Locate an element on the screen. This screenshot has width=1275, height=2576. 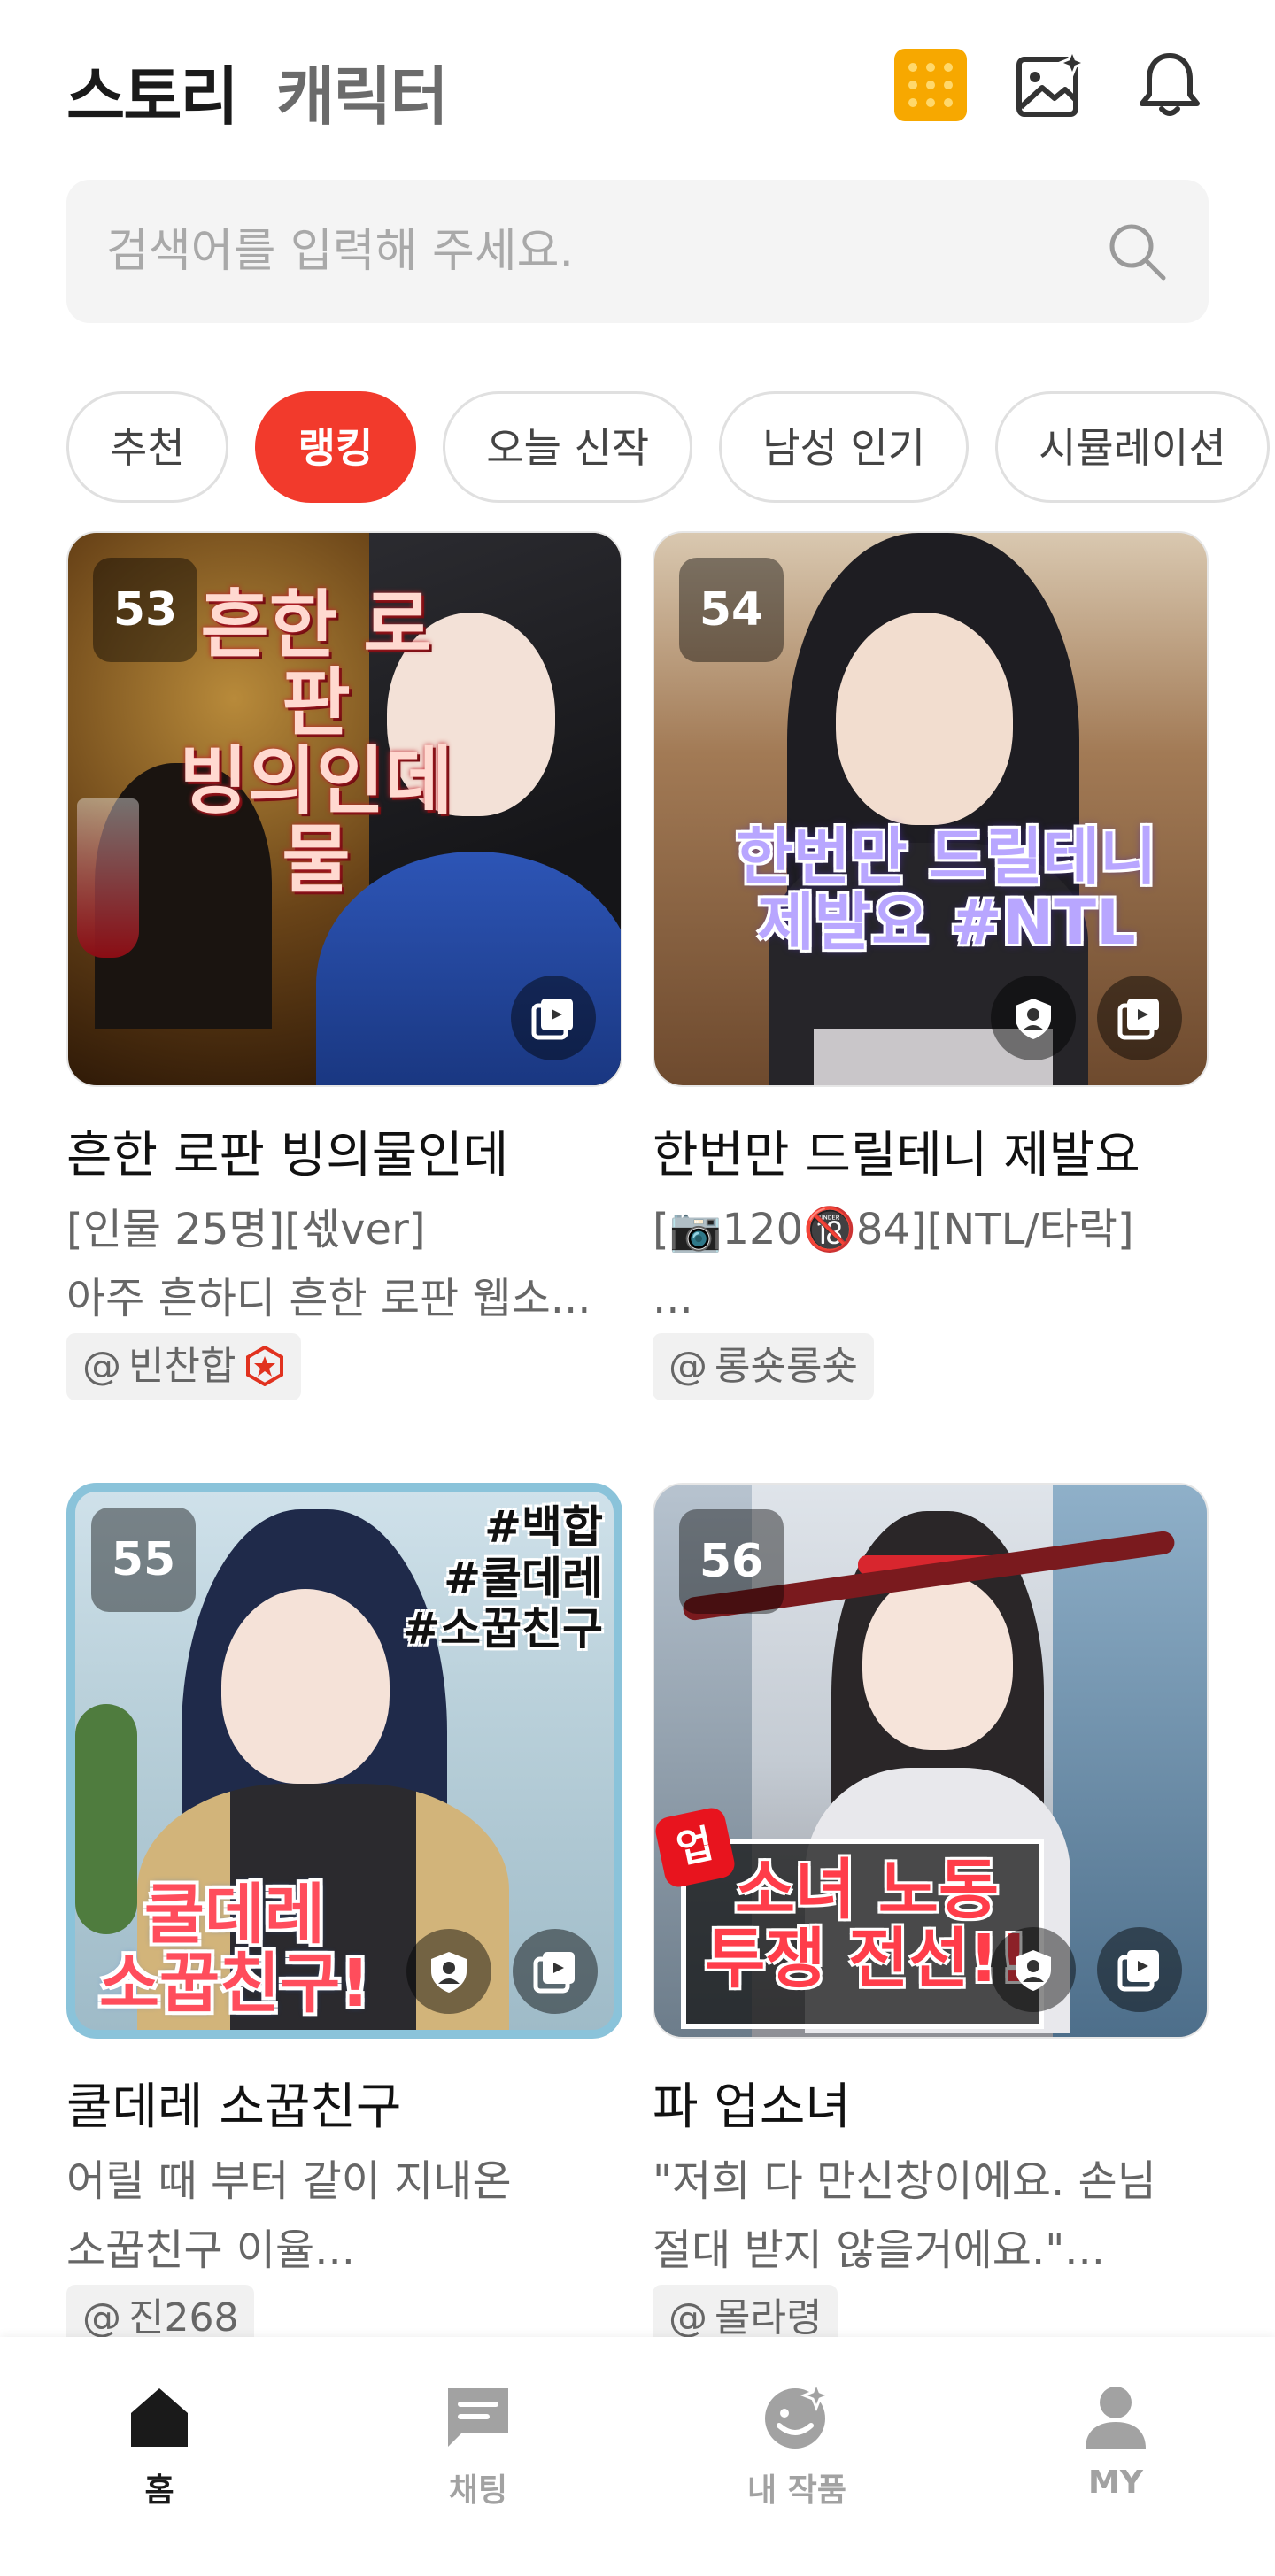
chip-male-popular: 남성 인기 is located at coordinates (844, 447).